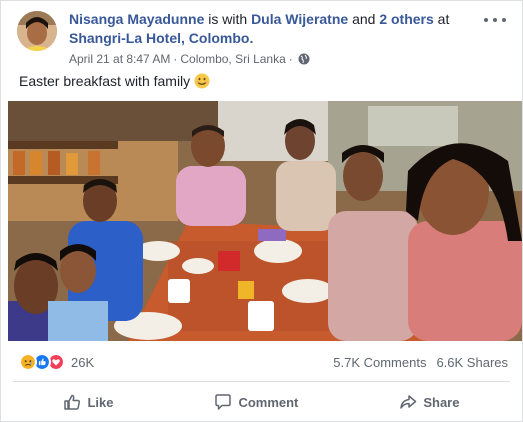  I want to click on tagged-friend-link: Dula Wijeratne, so click(299, 19).